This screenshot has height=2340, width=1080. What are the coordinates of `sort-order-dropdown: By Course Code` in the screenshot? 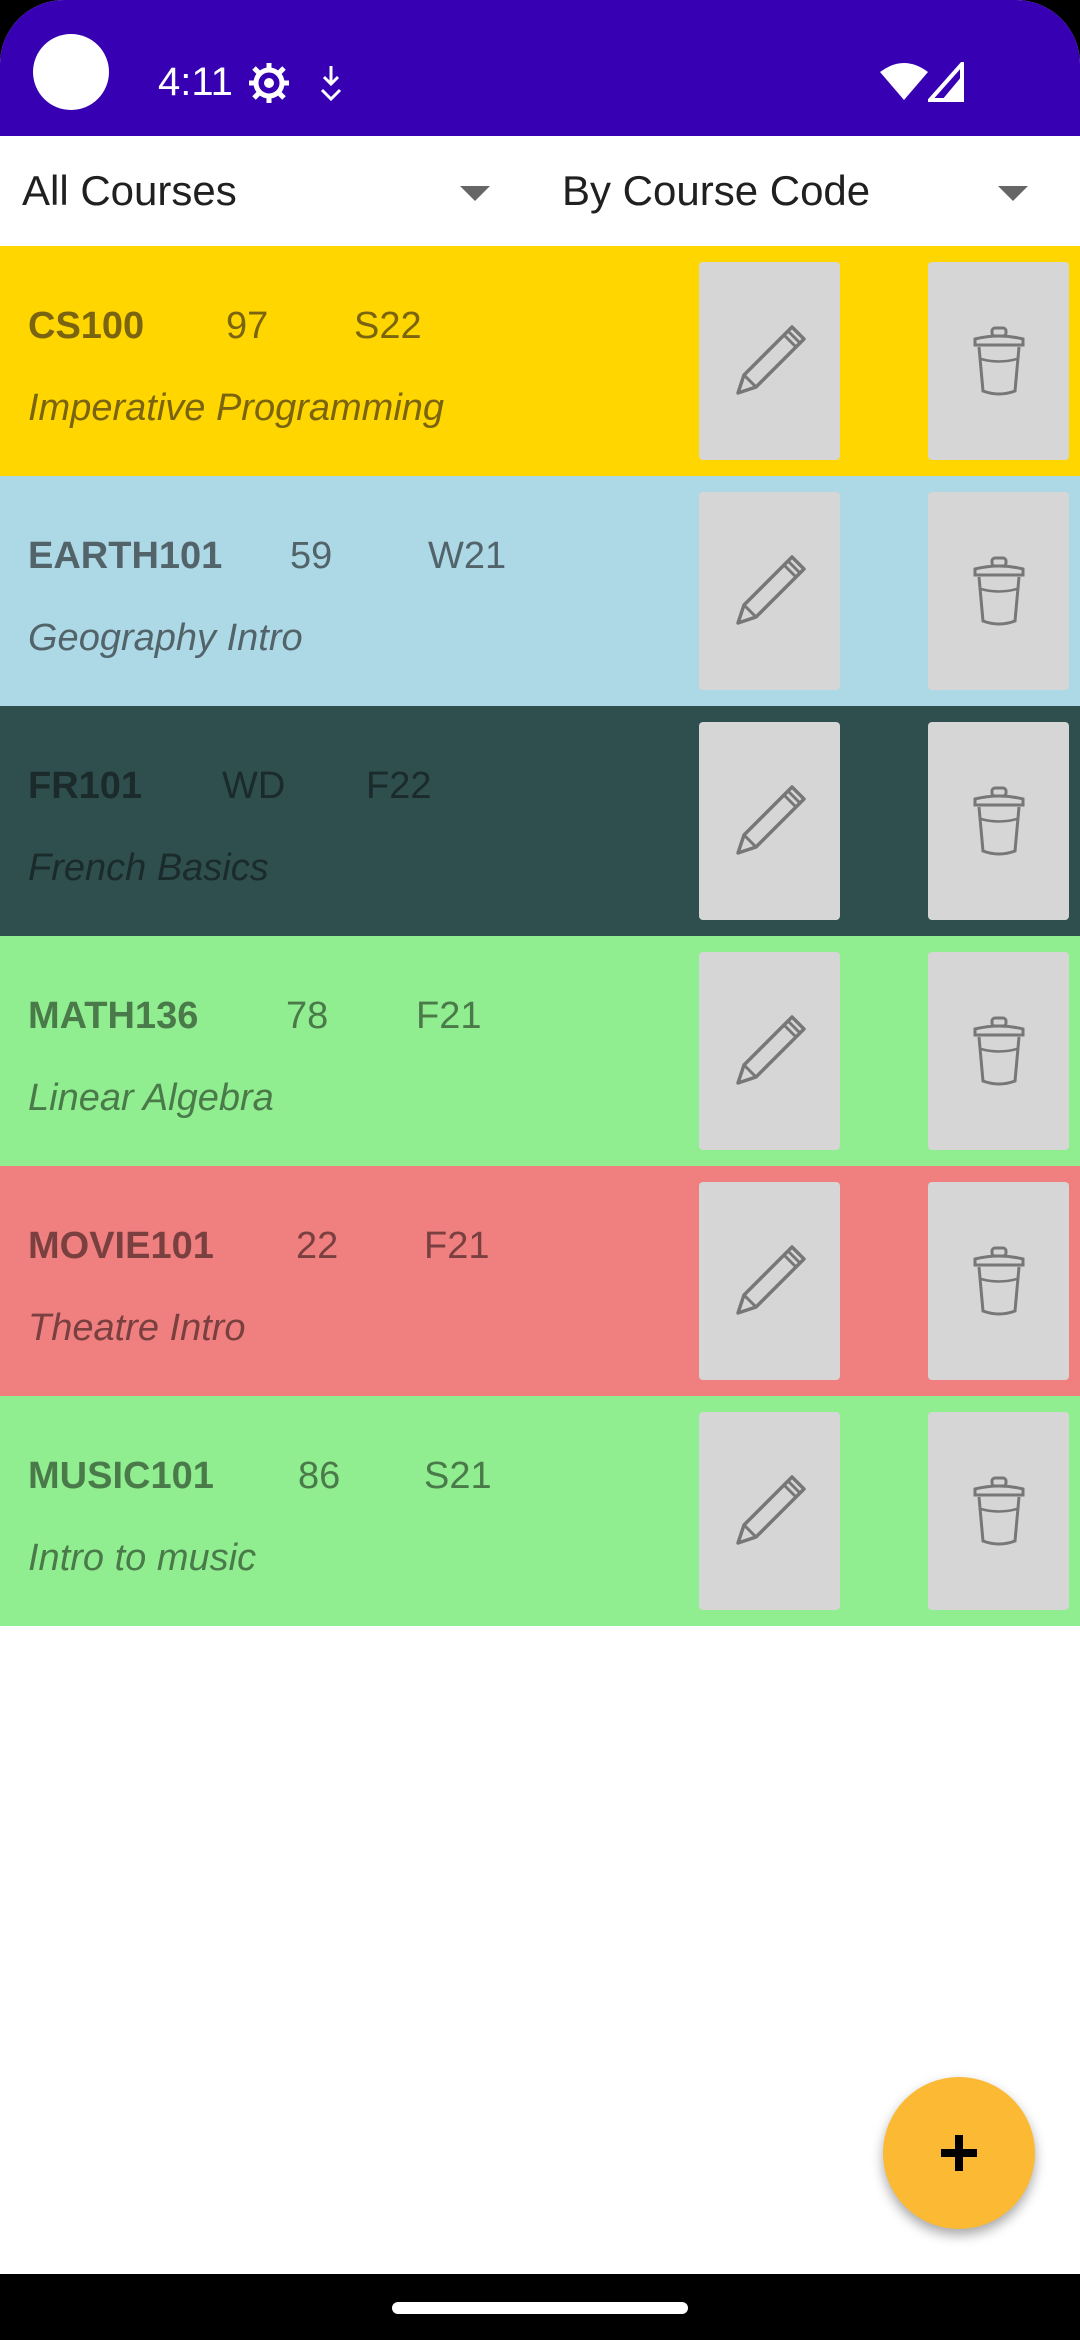 It's located at (802, 191).